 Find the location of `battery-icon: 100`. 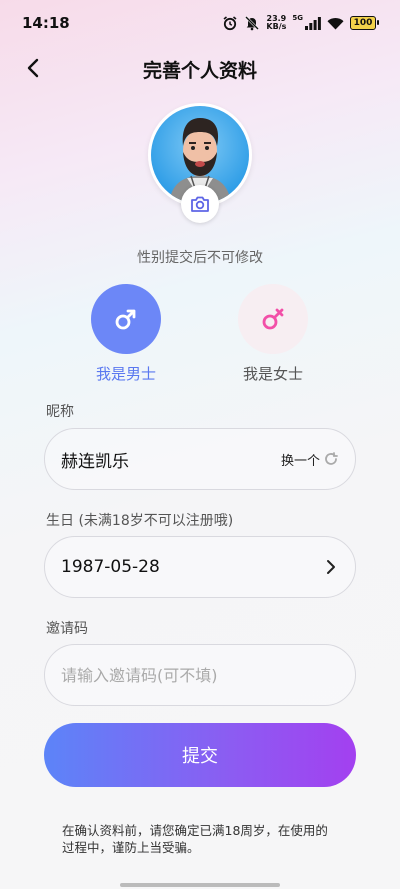

battery-icon: 100 is located at coordinates (364, 23).